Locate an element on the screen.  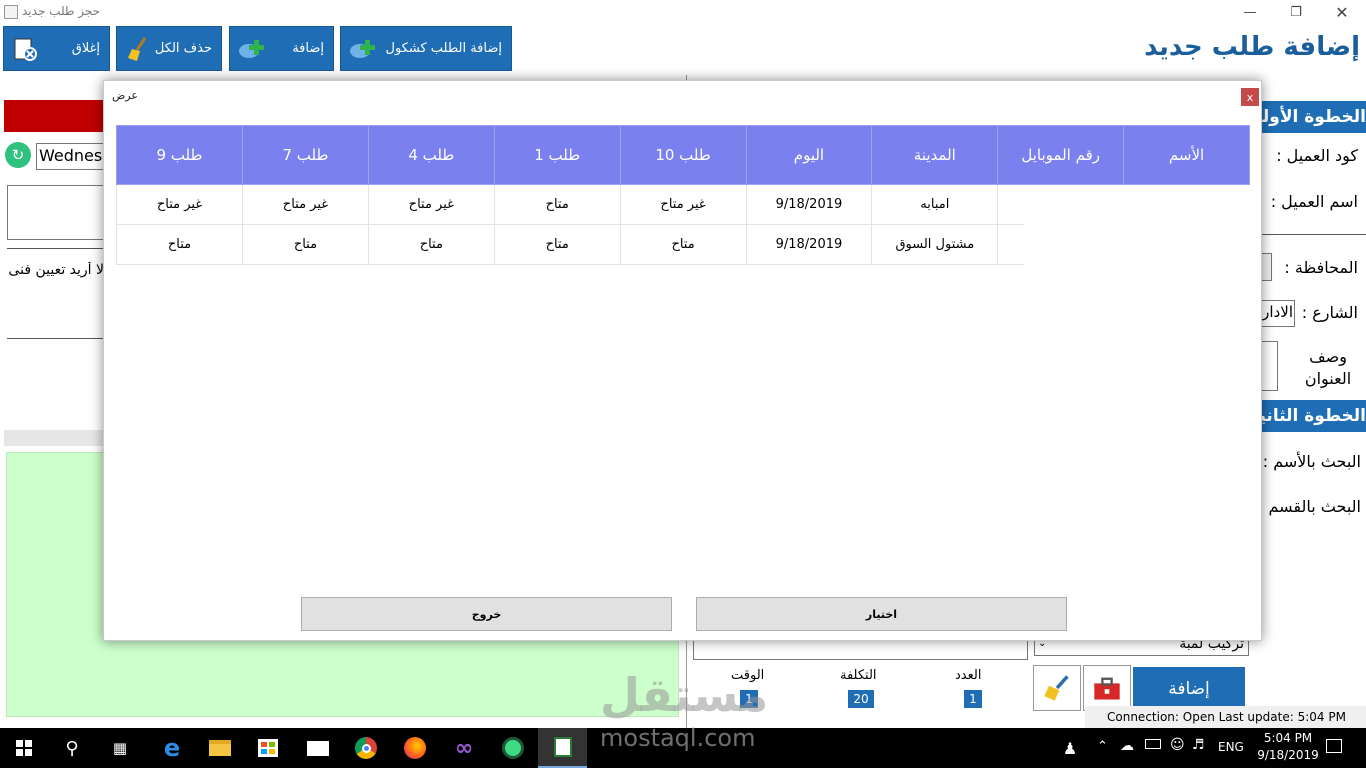
column-header: الأسم is located at coordinates (1186, 155).